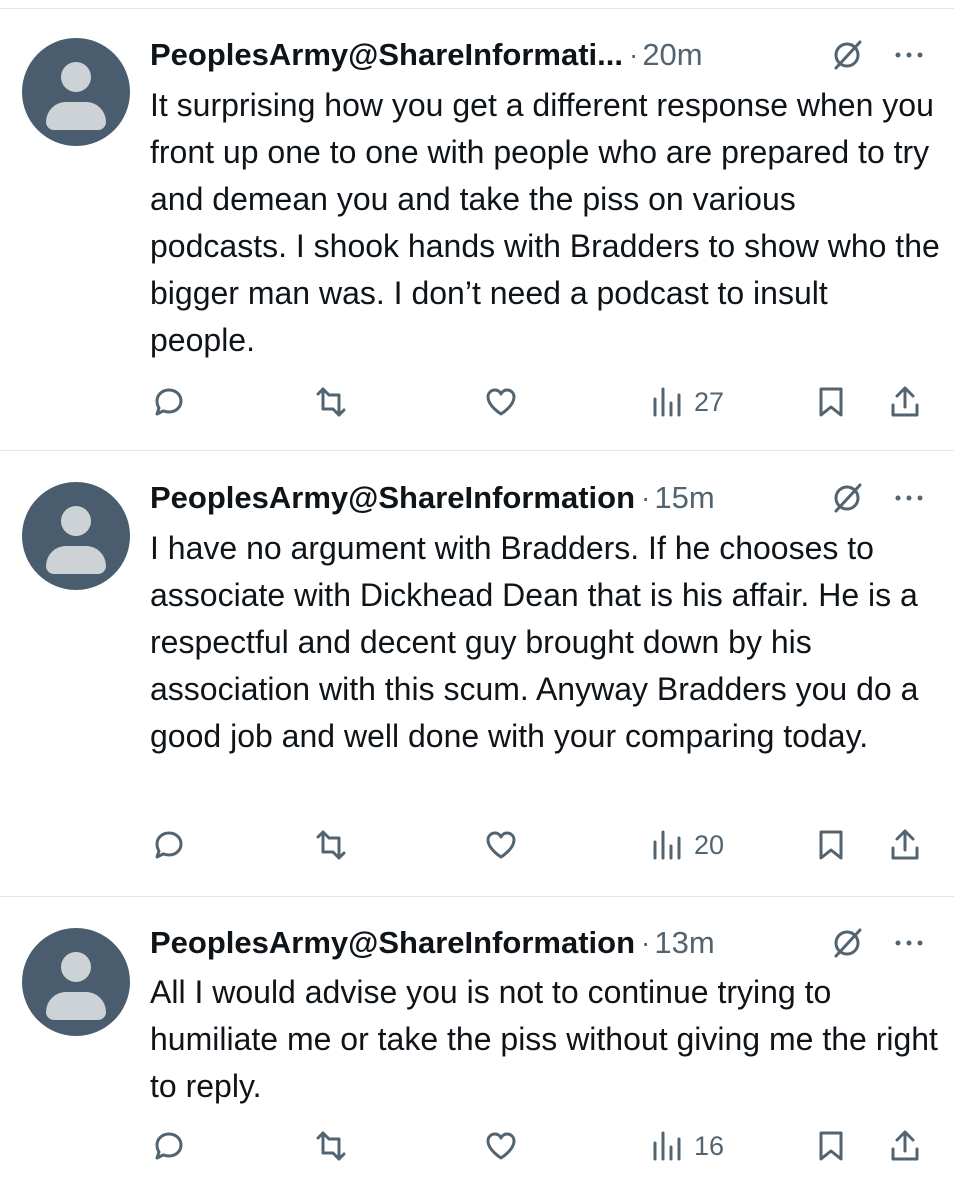  What do you see at coordinates (687, 402) in the screenshot?
I see `views-button: 27` at bounding box center [687, 402].